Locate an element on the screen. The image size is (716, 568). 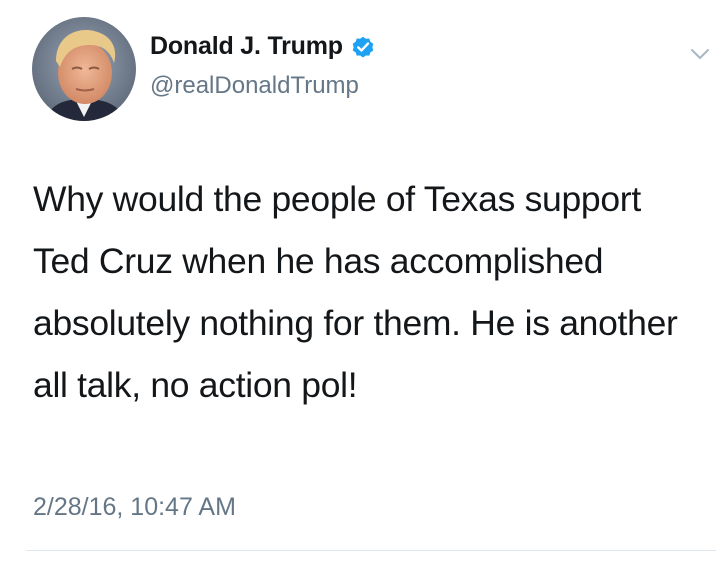
tweet-timestamp: 2/28/16, 10:47 AM is located at coordinates (134, 507).